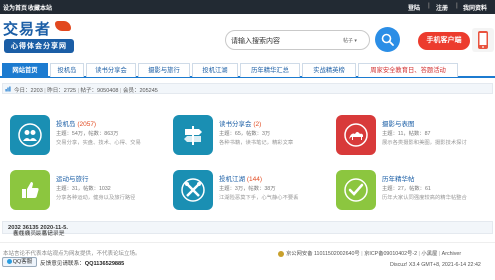 The width and height of the screenshot is (495, 280). What do you see at coordinates (104, 264) in the screenshot?
I see `qq-number: QQ1136529885` at bounding box center [104, 264].